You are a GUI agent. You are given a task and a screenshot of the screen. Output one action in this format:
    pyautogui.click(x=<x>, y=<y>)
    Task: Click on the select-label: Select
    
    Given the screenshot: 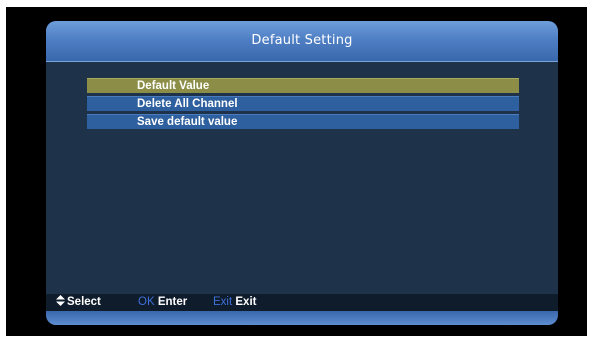 What is the action you would take?
    pyautogui.click(x=84, y=302)
    